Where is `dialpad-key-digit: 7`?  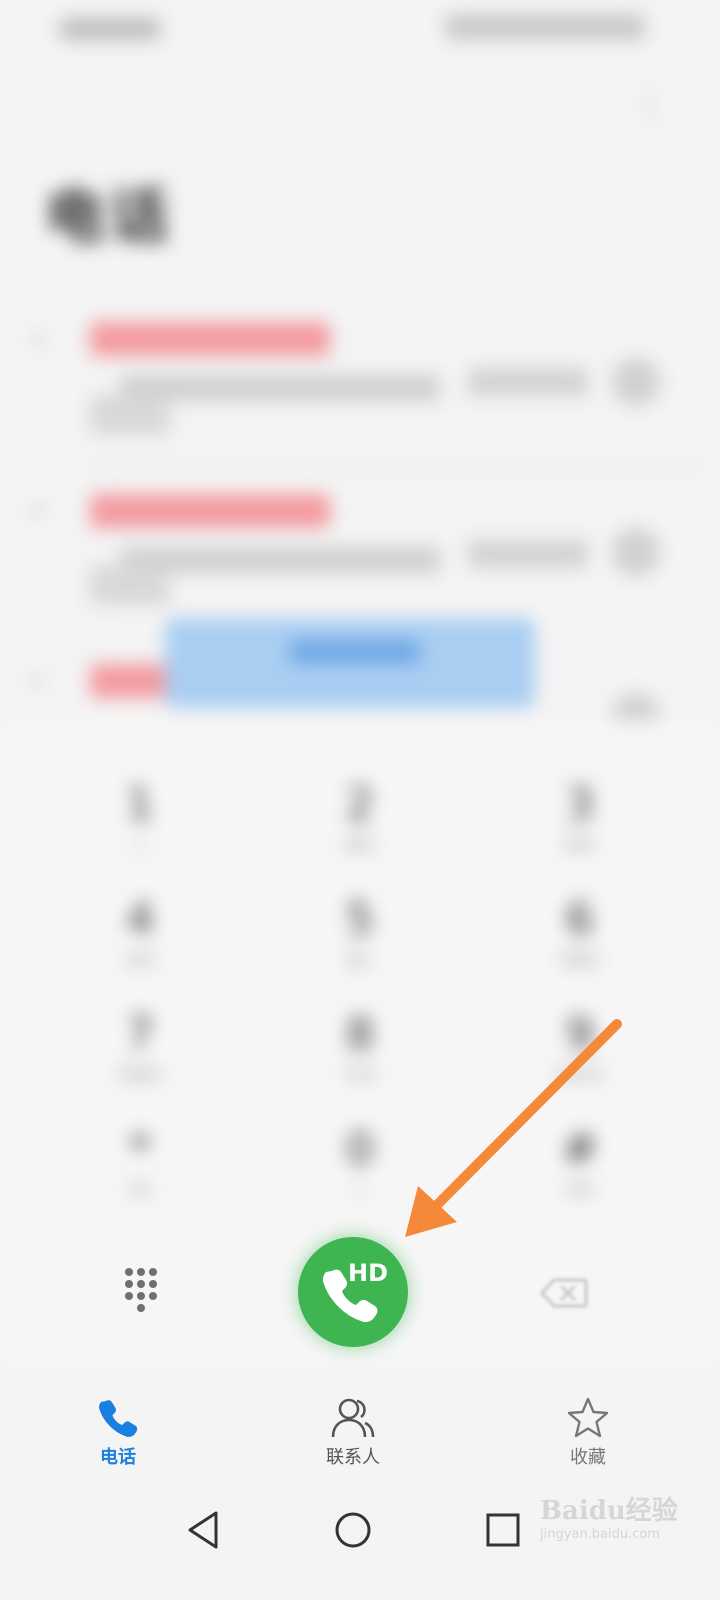 dialpad-key-digit: 7 is located at coordinates (140, 1034).